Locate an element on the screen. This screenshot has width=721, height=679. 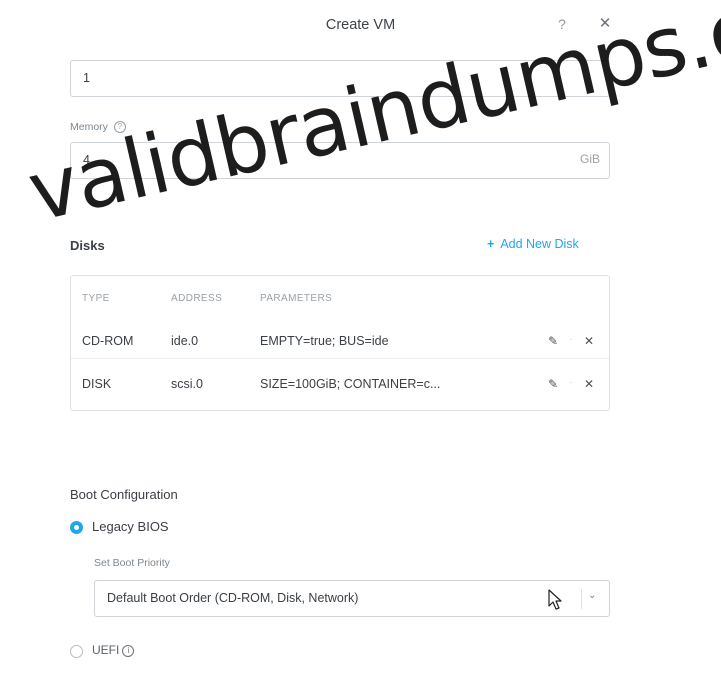
boot-priority-label: Set Boot Priority is located at coordinates (132, 563).